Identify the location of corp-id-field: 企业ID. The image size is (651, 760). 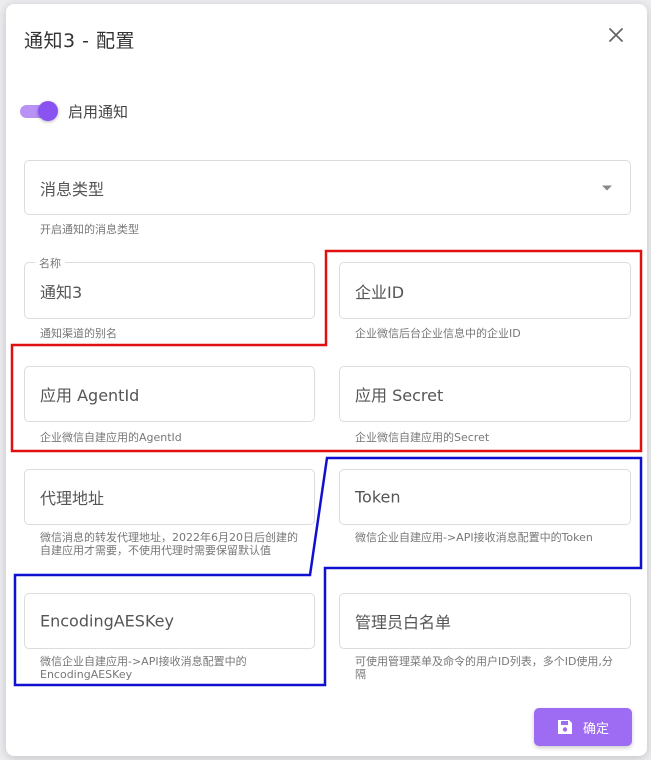
(485, 290).